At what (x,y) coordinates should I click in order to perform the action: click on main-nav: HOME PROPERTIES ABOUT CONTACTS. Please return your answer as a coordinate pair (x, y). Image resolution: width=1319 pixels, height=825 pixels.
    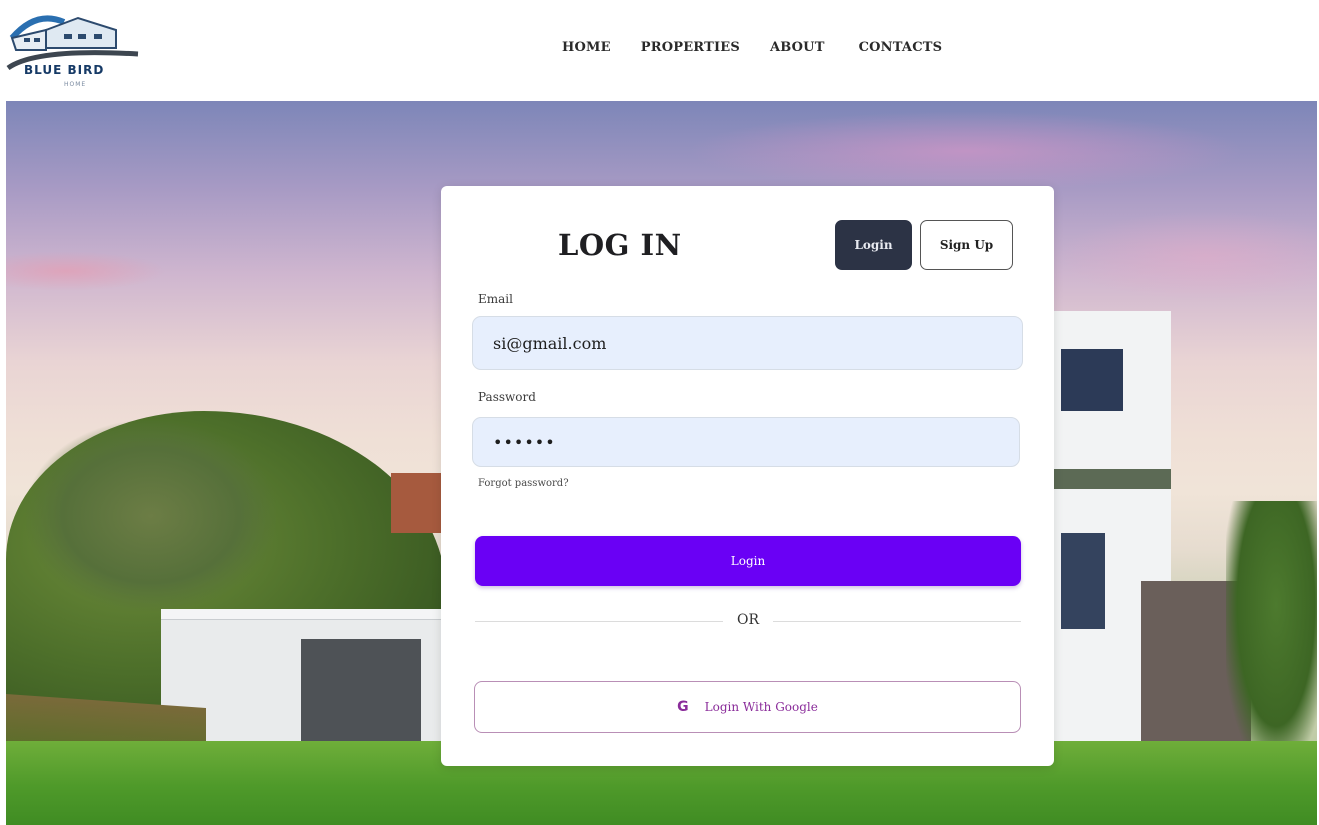
    Looking at the image, I should click on (769, 47).